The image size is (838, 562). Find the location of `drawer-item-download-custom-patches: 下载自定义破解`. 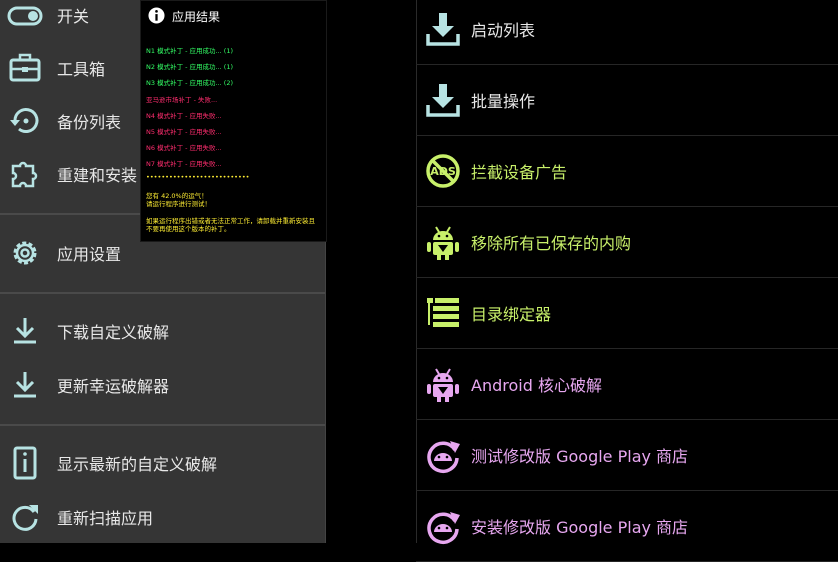

drawer-item-download-custom-patches: 下载自定义破解 is located at coordinates (162, 331).